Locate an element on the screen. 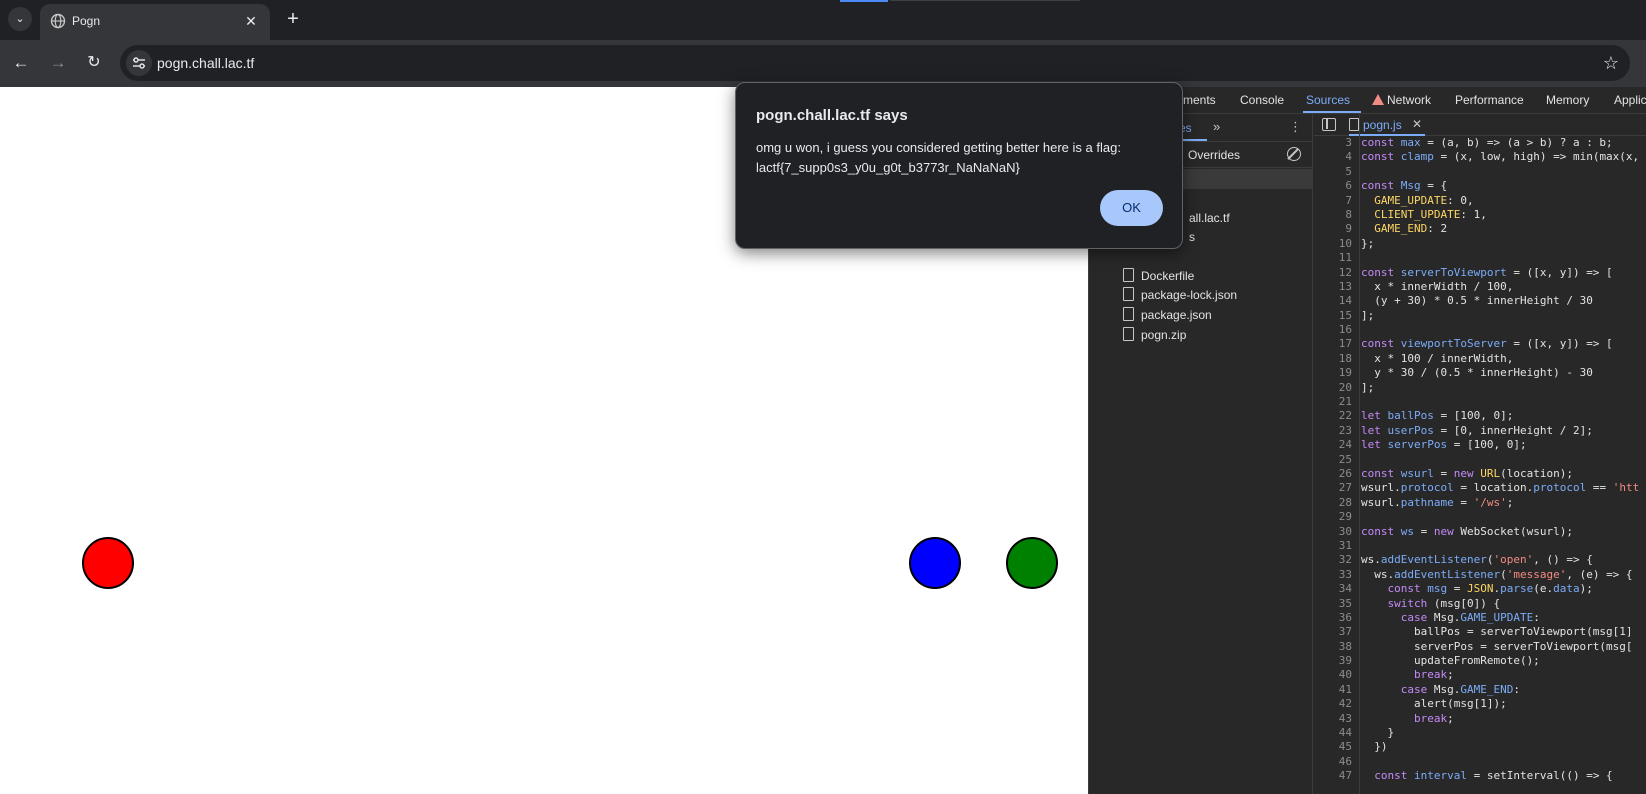 The image size is (1646, 794). code-text: case Msg.GAME_END: is located at coordinates (1460, 689).